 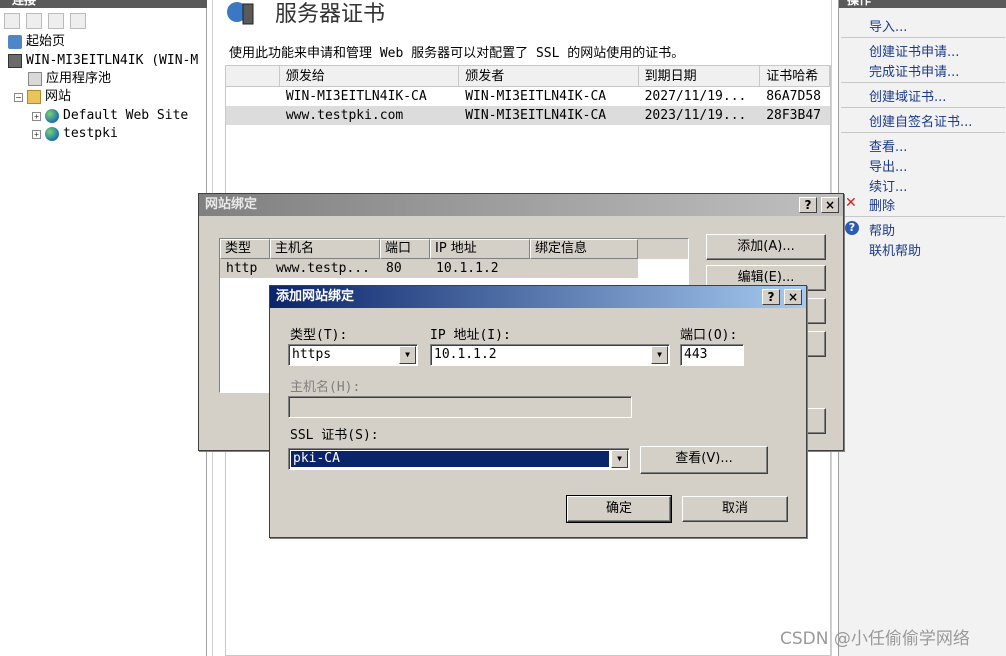 I want to click on server-certificates-icon, so click(x=241, y=13).